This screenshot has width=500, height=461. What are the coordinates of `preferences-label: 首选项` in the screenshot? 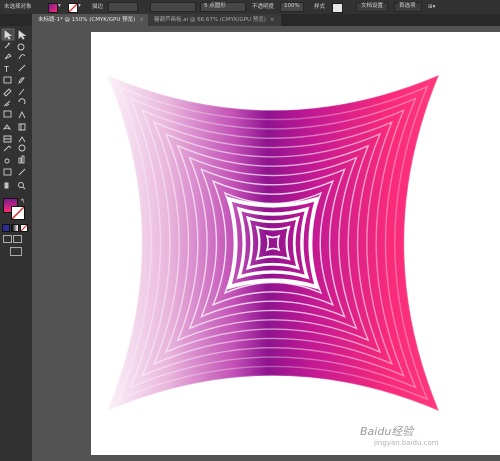 It's located at (407, 6).